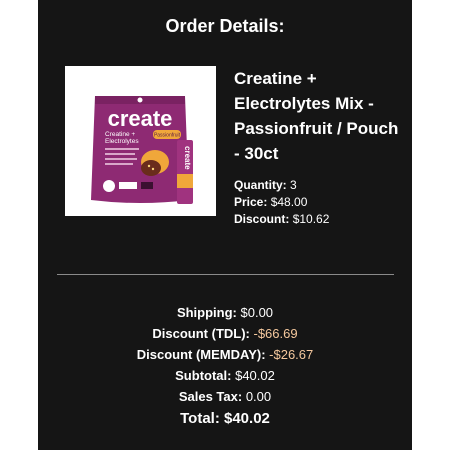 Image resolution: width=450 pixels, height=450 pixels. I want to click on sales-tax-label: Sales Tax:, so click(210, 396).